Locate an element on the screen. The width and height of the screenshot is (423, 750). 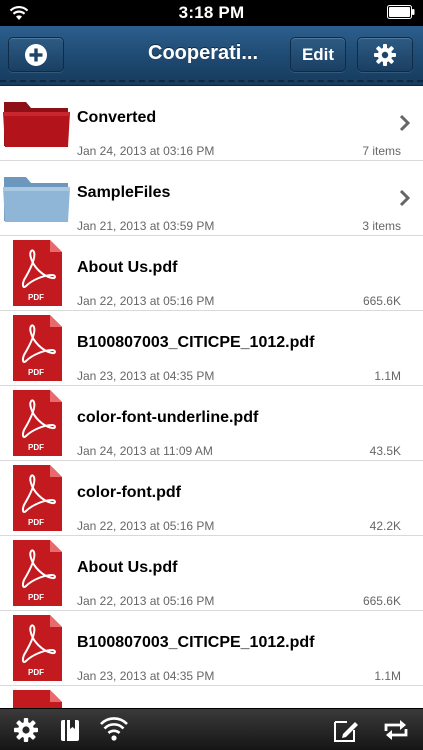
file-size: 42.2K is located at coordinates (385, 526).